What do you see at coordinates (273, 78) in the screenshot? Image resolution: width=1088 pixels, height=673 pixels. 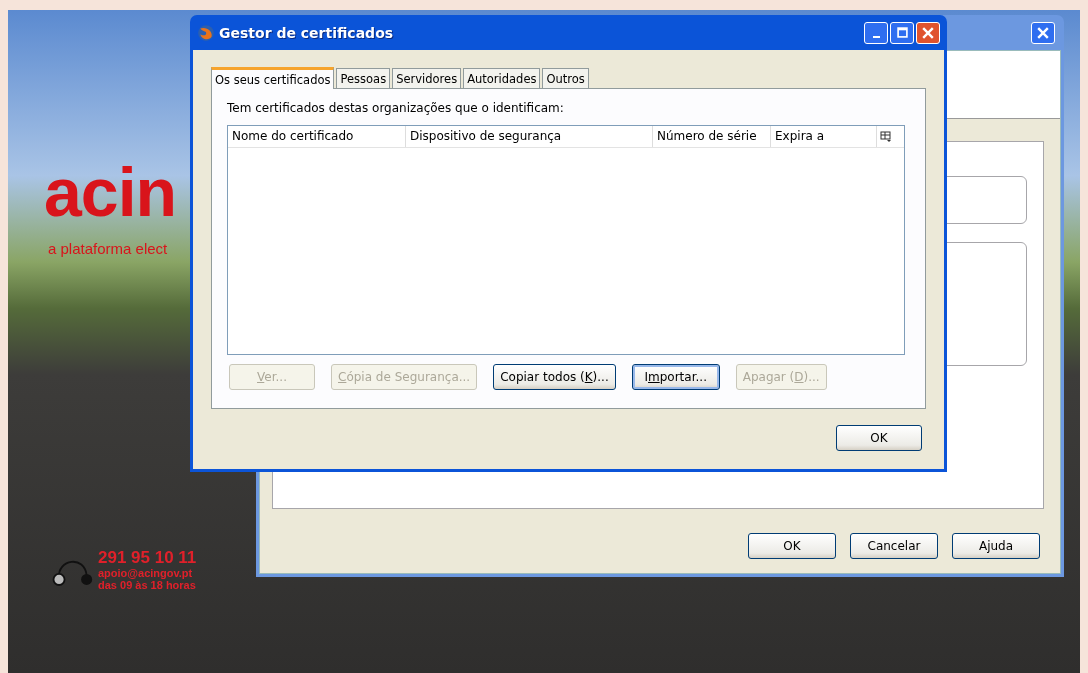 I see `tab: Os seus certificados` at bounding box center [273, 78].